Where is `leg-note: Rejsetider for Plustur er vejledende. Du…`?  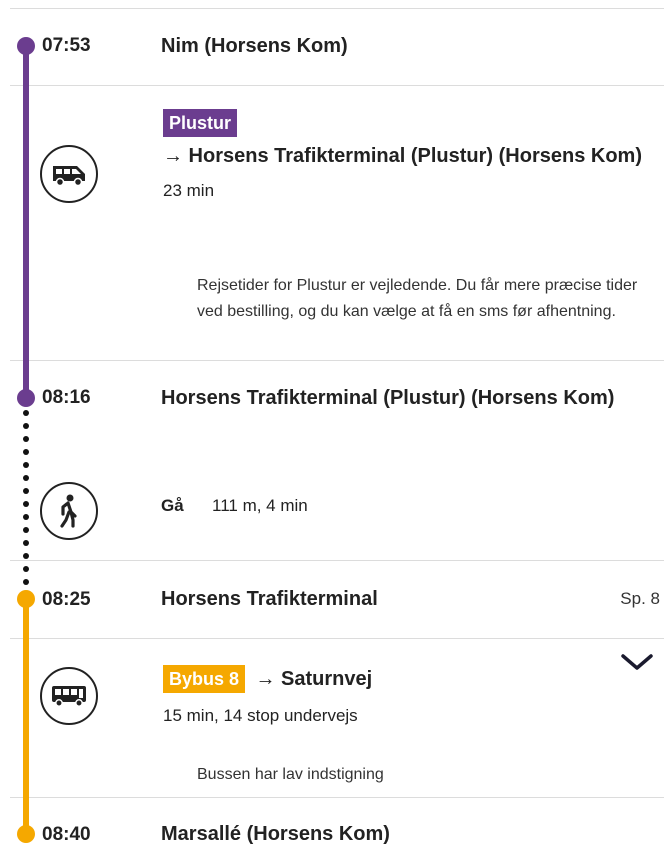 leg-note: Rejsetider for Plustur er vejledende. Du… is located at coordinates (417, 298).